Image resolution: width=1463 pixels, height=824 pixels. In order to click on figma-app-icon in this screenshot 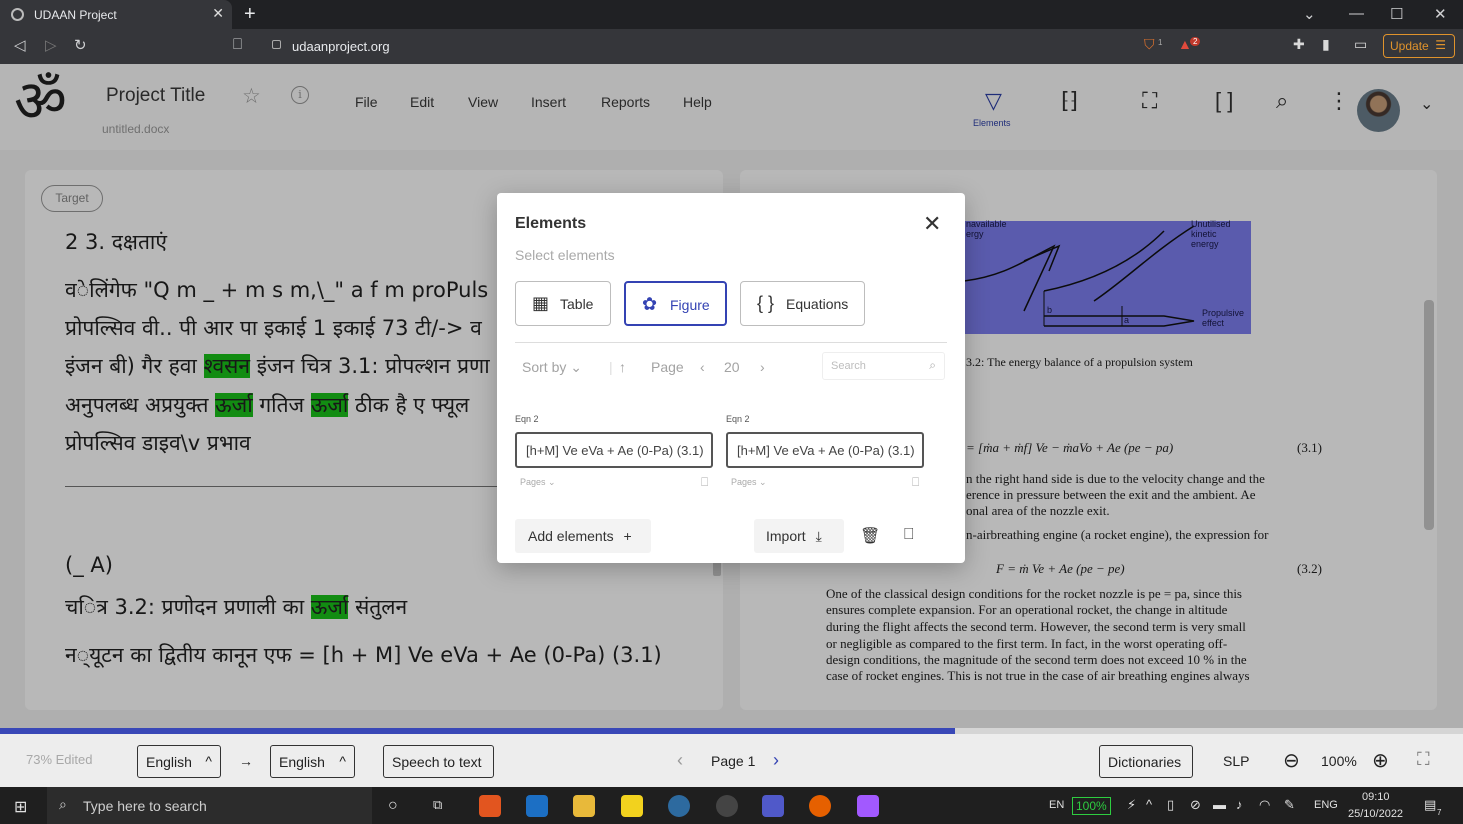, I will do `click(868, 806)`.